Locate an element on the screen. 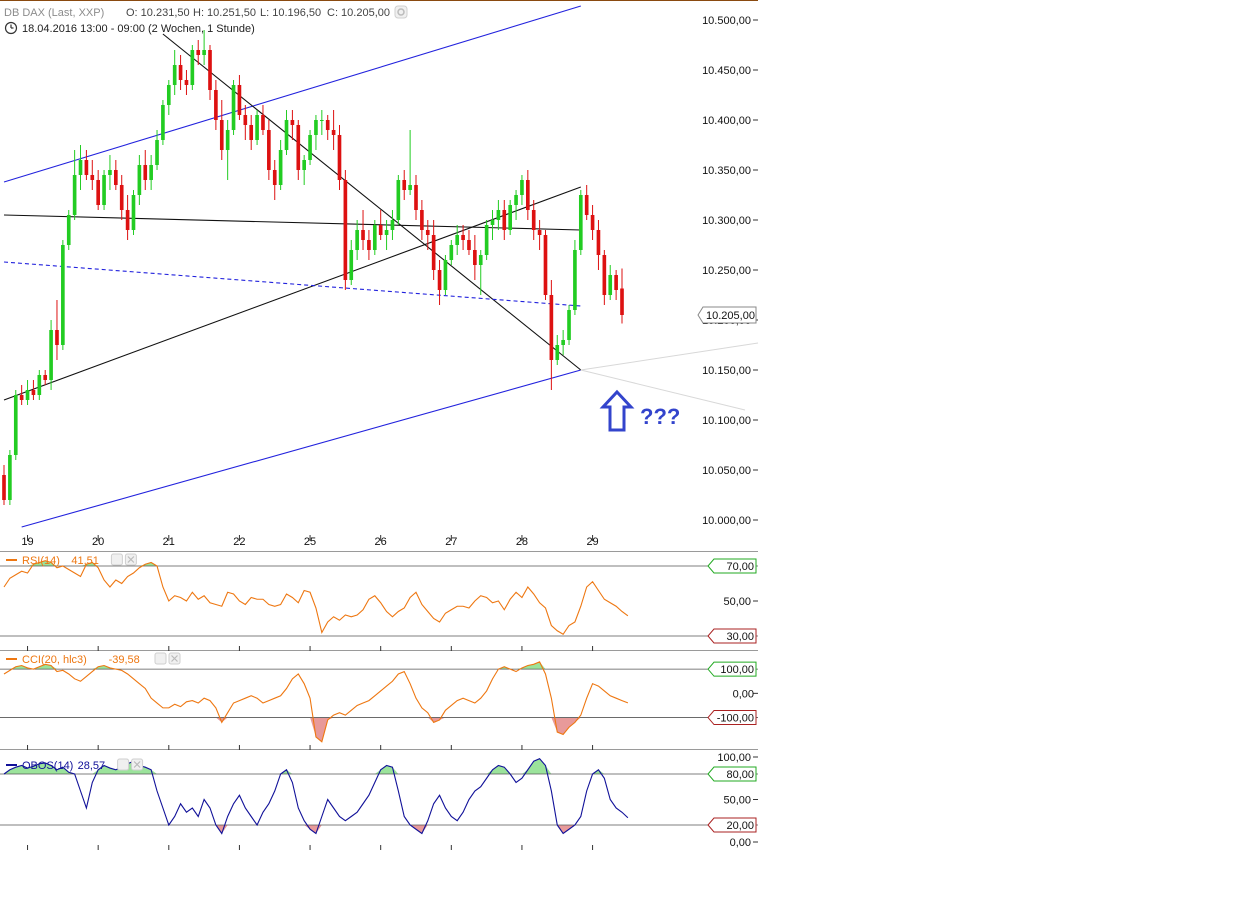  indicator-tick-label: 0,00 is located at coordinates (740, 843).